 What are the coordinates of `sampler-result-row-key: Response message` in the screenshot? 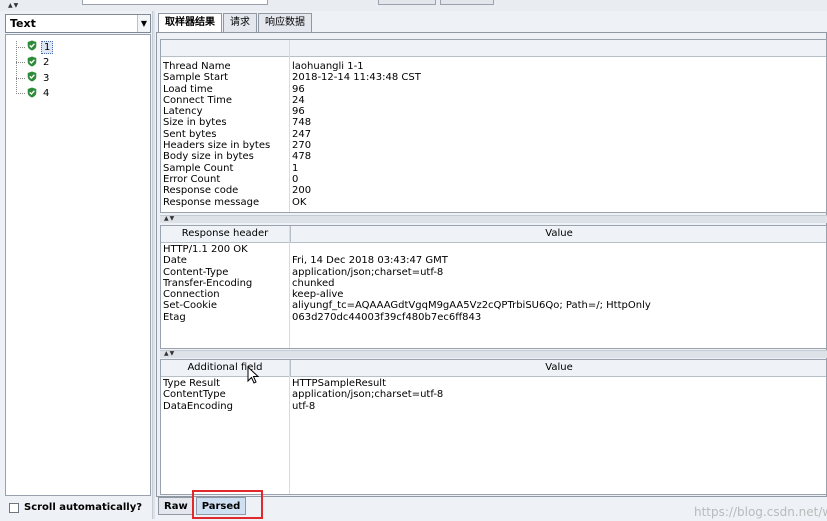 It's located at (211, 202).